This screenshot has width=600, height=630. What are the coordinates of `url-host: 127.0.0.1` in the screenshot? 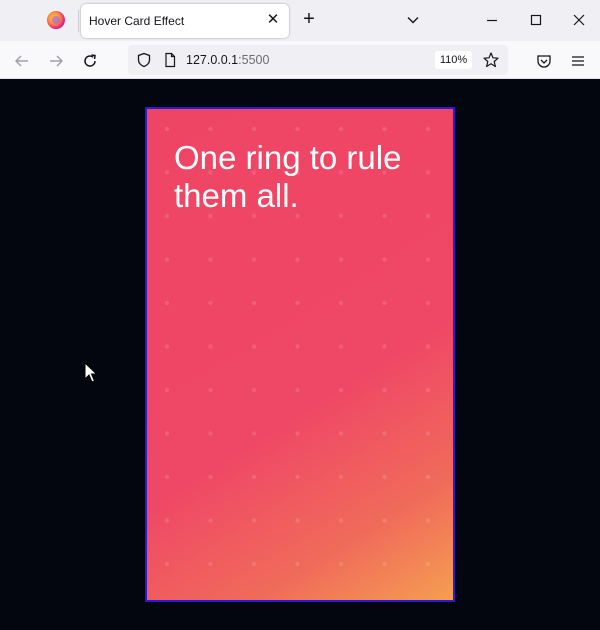 It's located at (212, 60).